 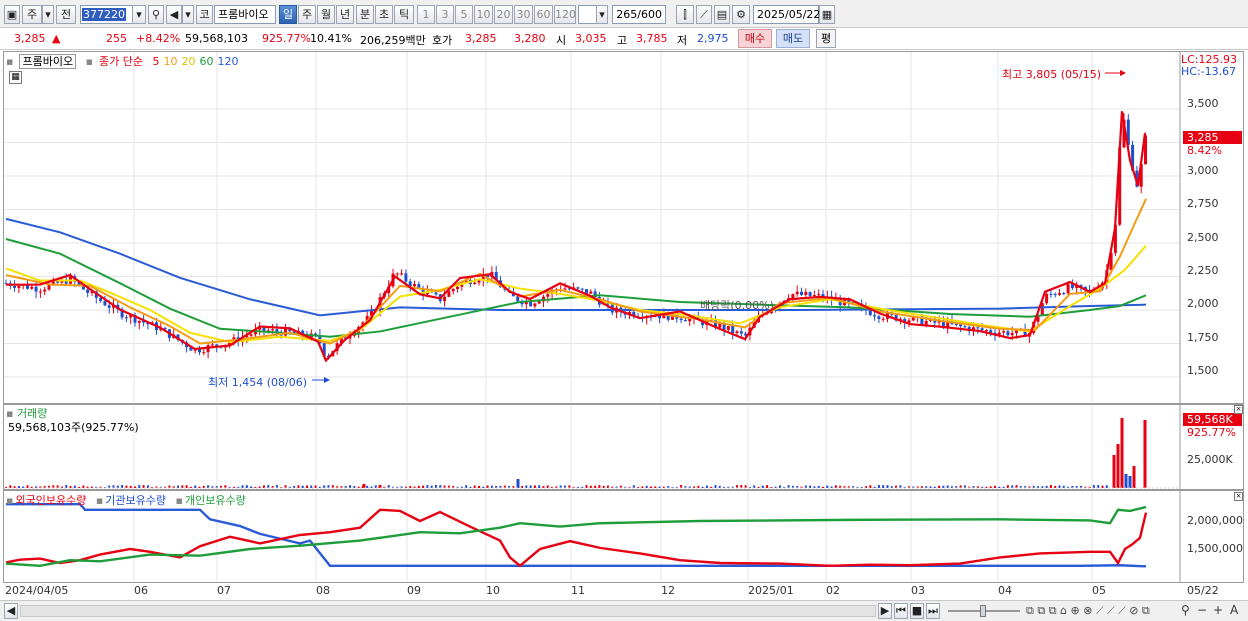 What do you see at coordinates (15, 77) in the screenshot?
I see `grid-toggle-icon: ▦` at bounding box center [15, 77].